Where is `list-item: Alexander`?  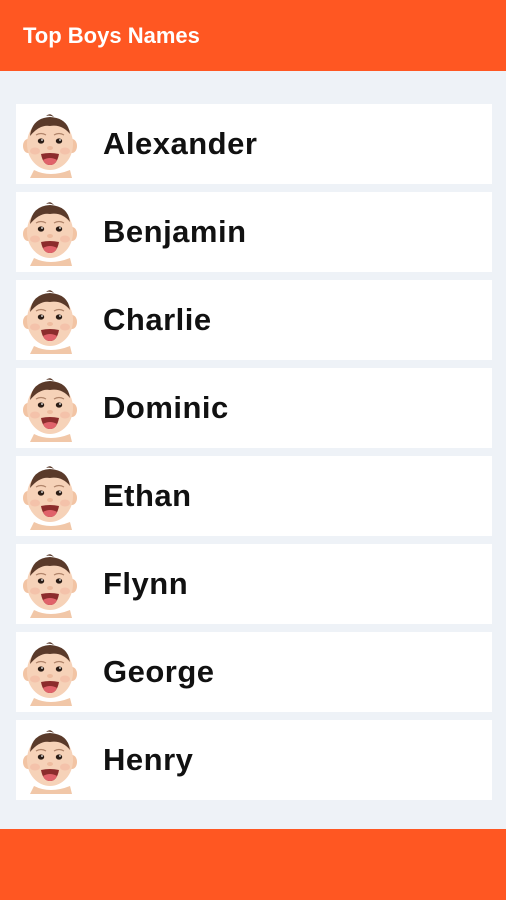 list-item: Alexander is located at coordinates (254, 144).